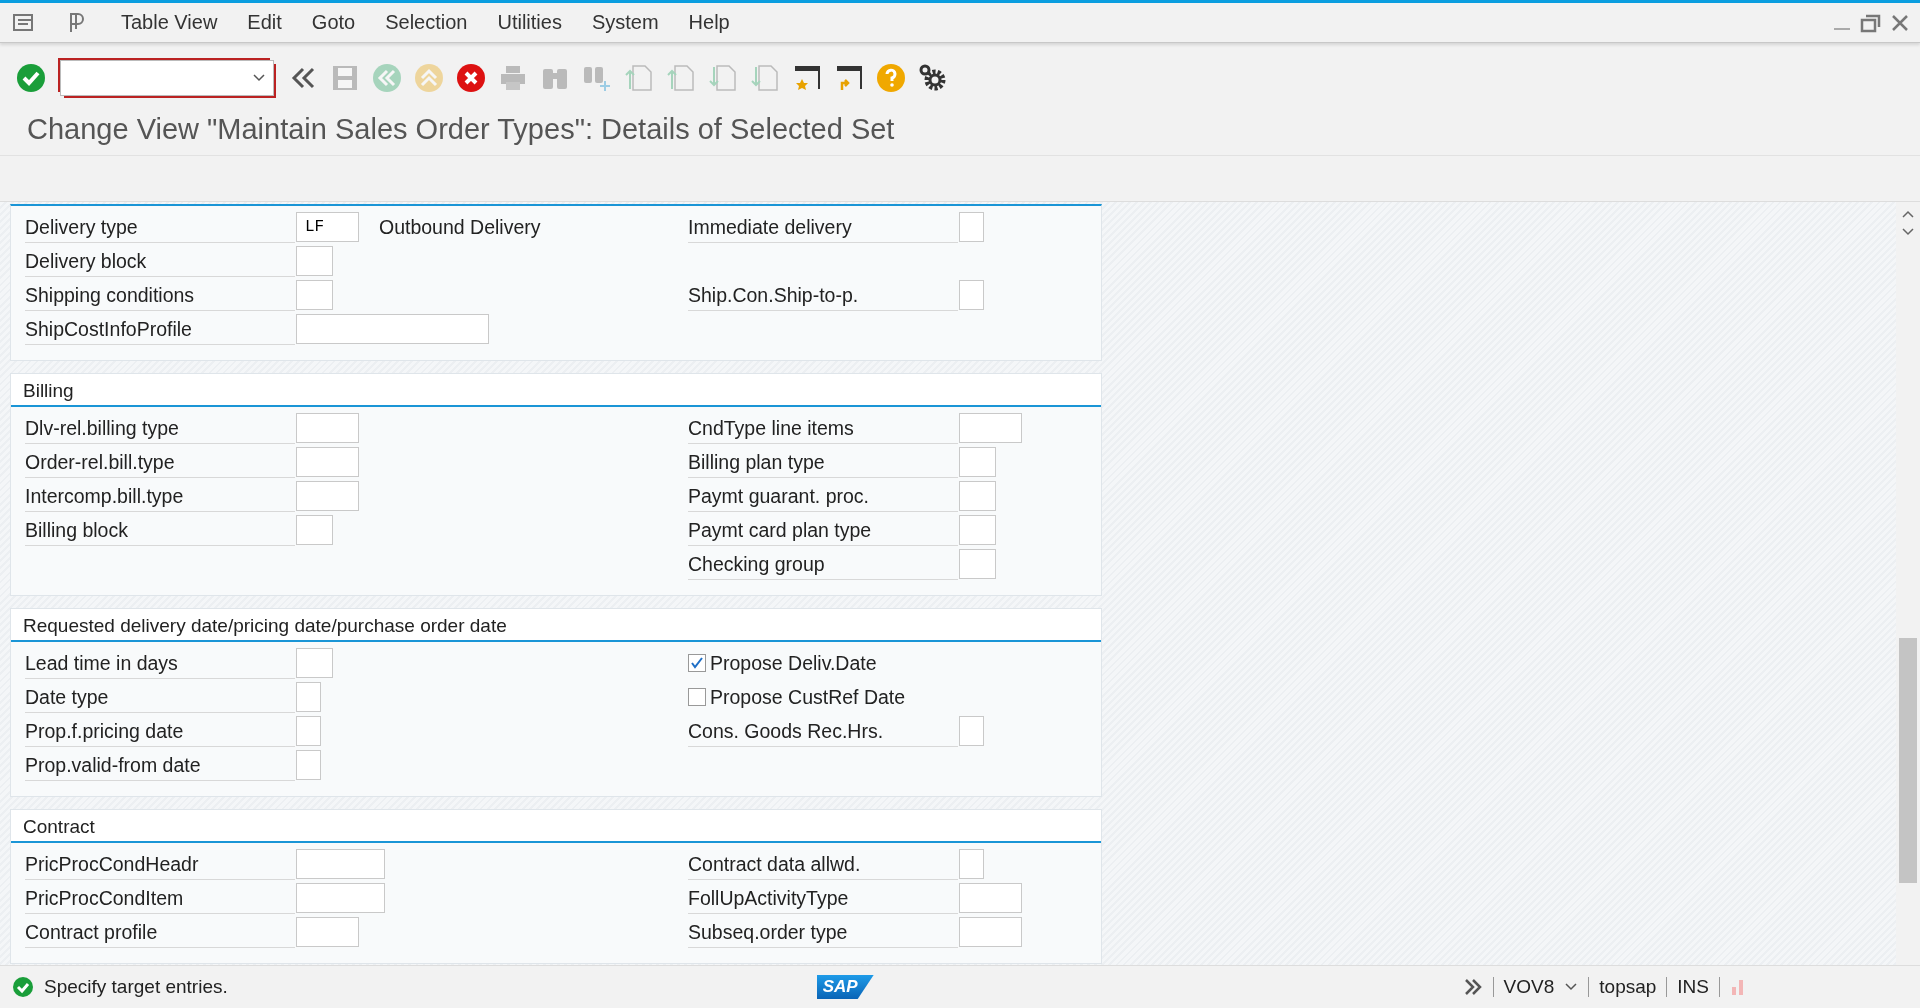  Describe the element at coordinates (23, 987) in the screenshot. I see `success-icon` at that location.